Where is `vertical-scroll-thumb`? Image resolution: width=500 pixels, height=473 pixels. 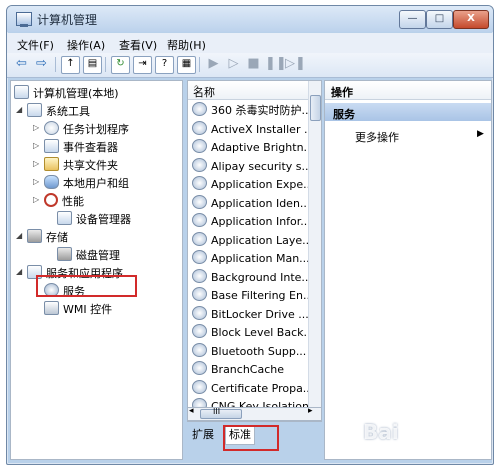 vertical-scroll-thumb is located at coordinates (315, 108).